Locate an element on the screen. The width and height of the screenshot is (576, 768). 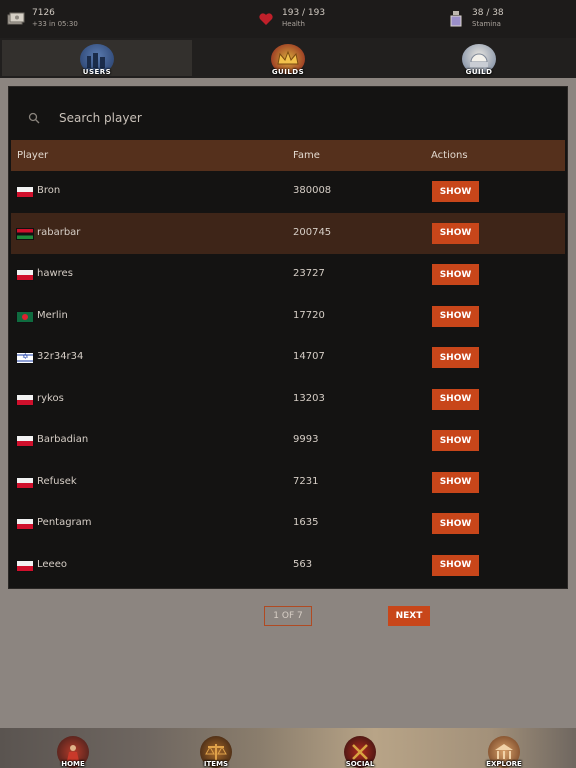
header-player: Player is located at coordinates (33, 155).